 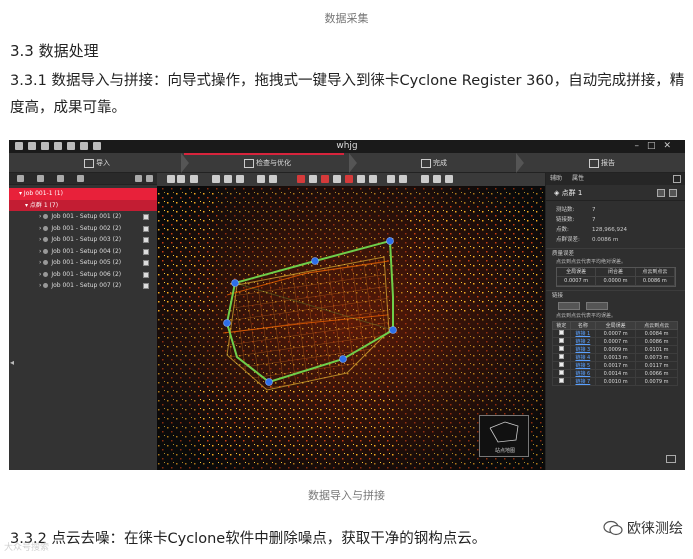 What do you see at coordinates (661, 193) in the screenshot?
I see `list-view-icon` at bounding box center [661, 193].